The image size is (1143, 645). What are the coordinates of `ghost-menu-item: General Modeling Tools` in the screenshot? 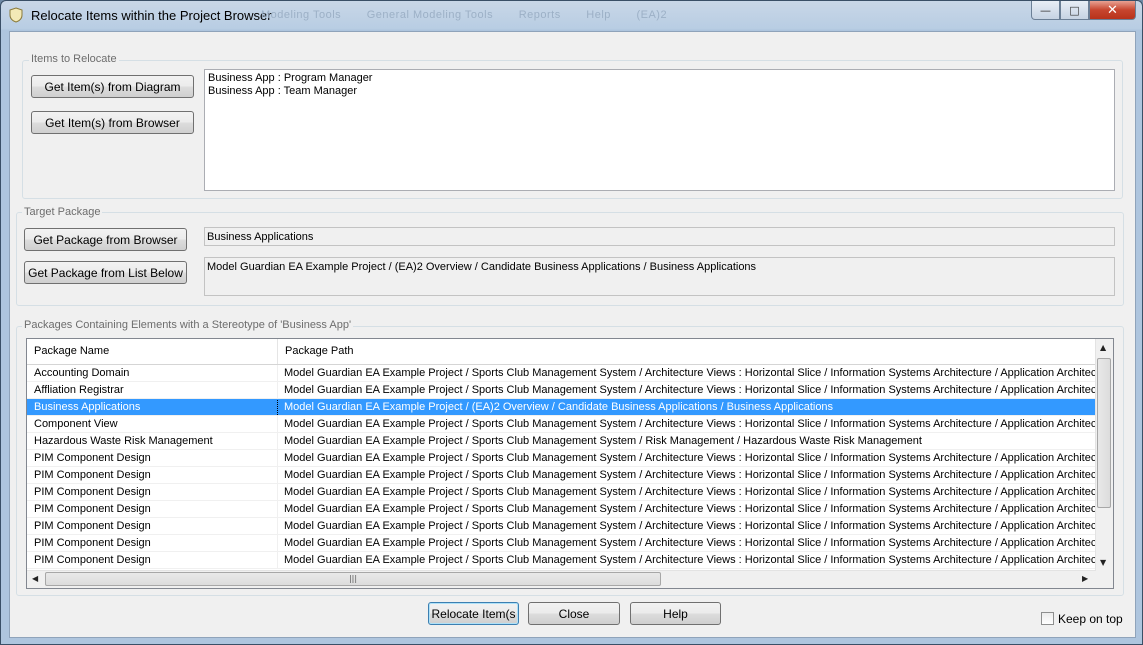 It's located at (430, 15).